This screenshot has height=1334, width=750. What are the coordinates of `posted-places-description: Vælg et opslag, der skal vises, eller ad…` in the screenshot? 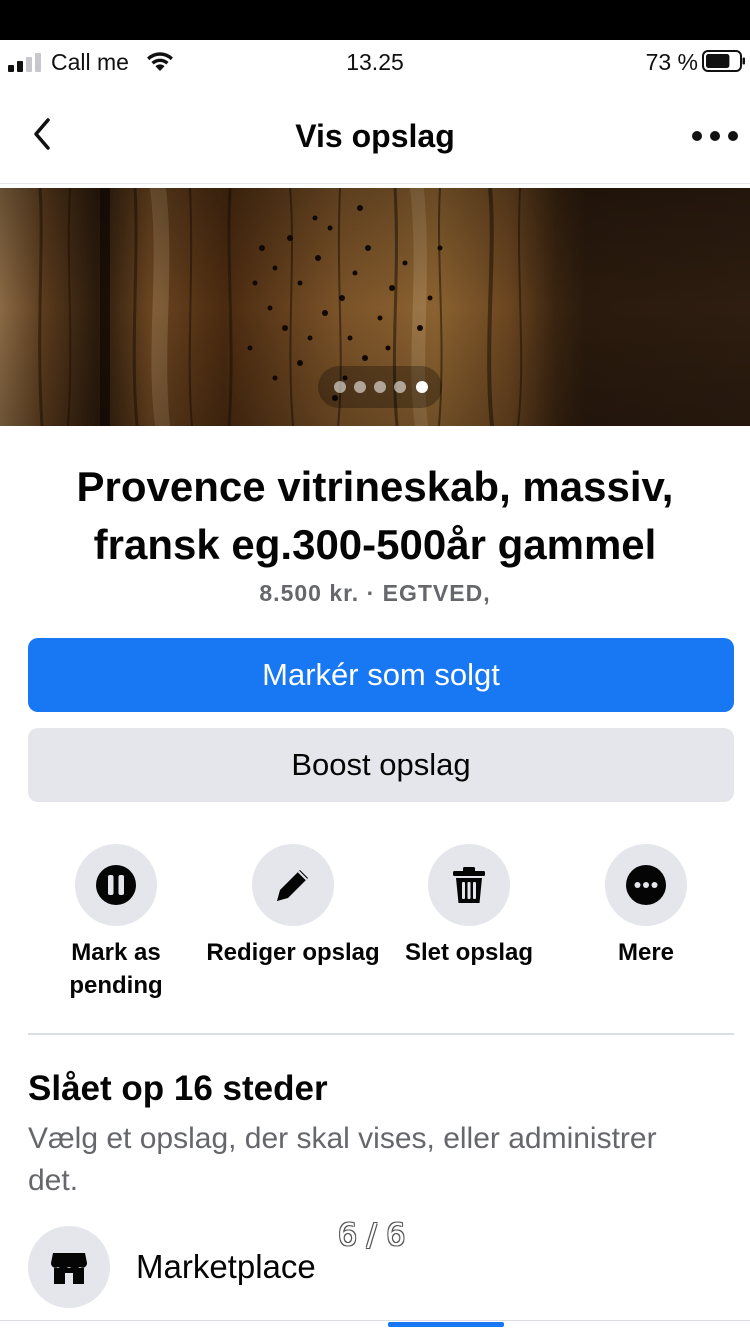 It's located at (342, 1159).